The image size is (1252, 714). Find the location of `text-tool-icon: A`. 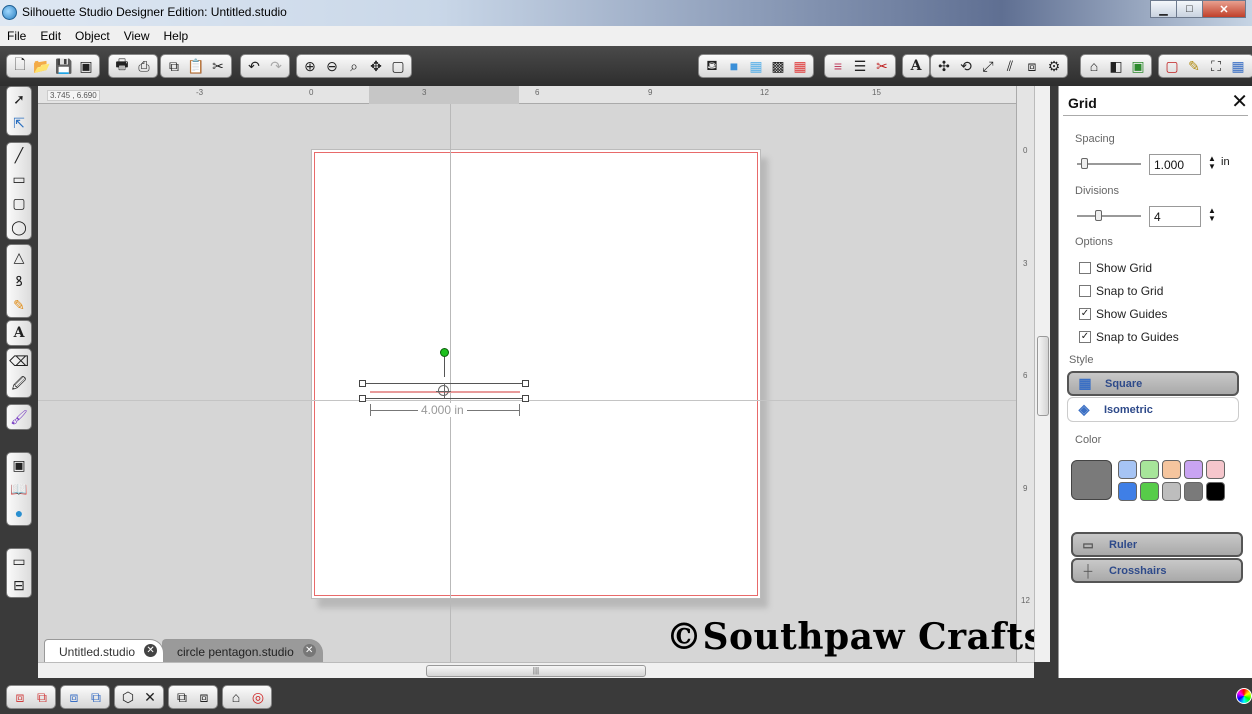

text-tool-icon: A is located at coordinates (19, 333).